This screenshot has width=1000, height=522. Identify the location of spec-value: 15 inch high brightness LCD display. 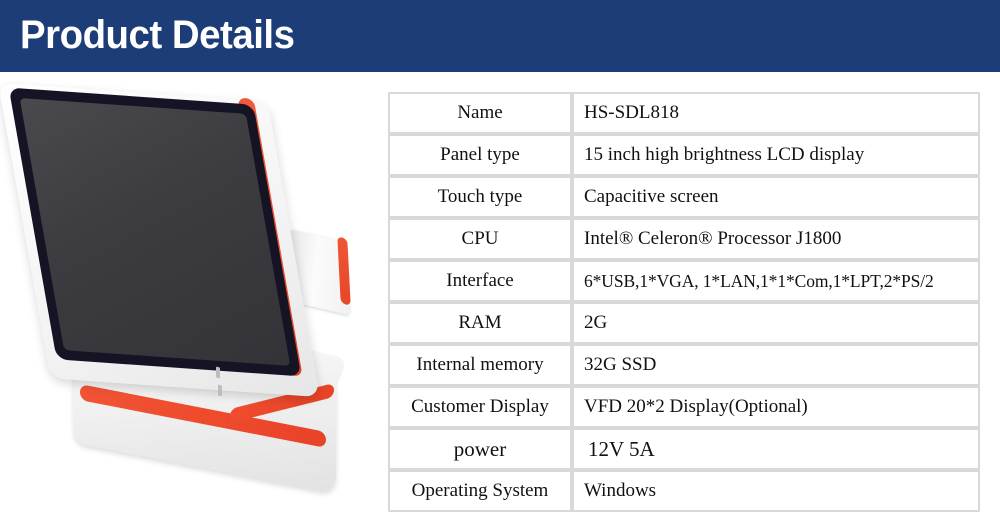
(776, 155).